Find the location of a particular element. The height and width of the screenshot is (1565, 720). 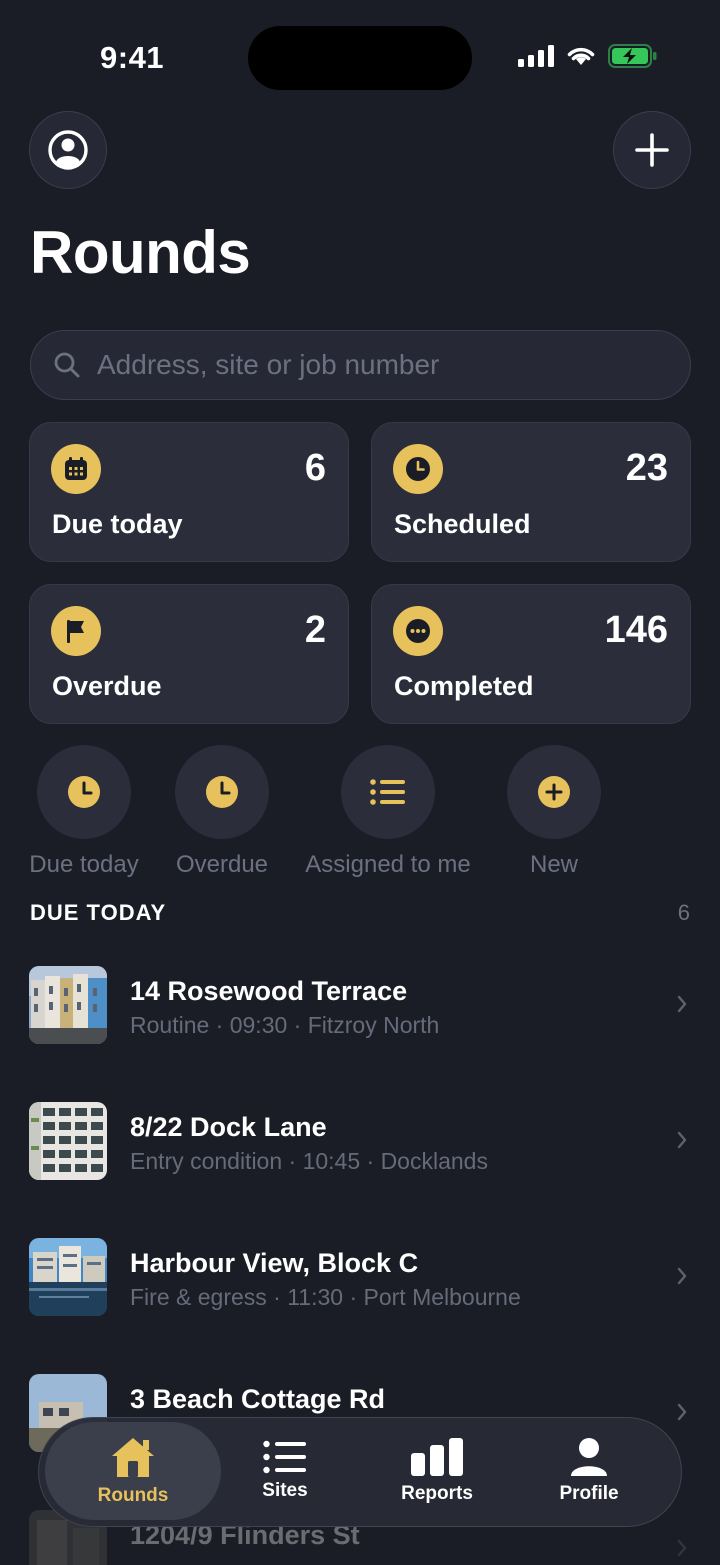

section-title: DUE TODAY is located at coordinates (98, 912).